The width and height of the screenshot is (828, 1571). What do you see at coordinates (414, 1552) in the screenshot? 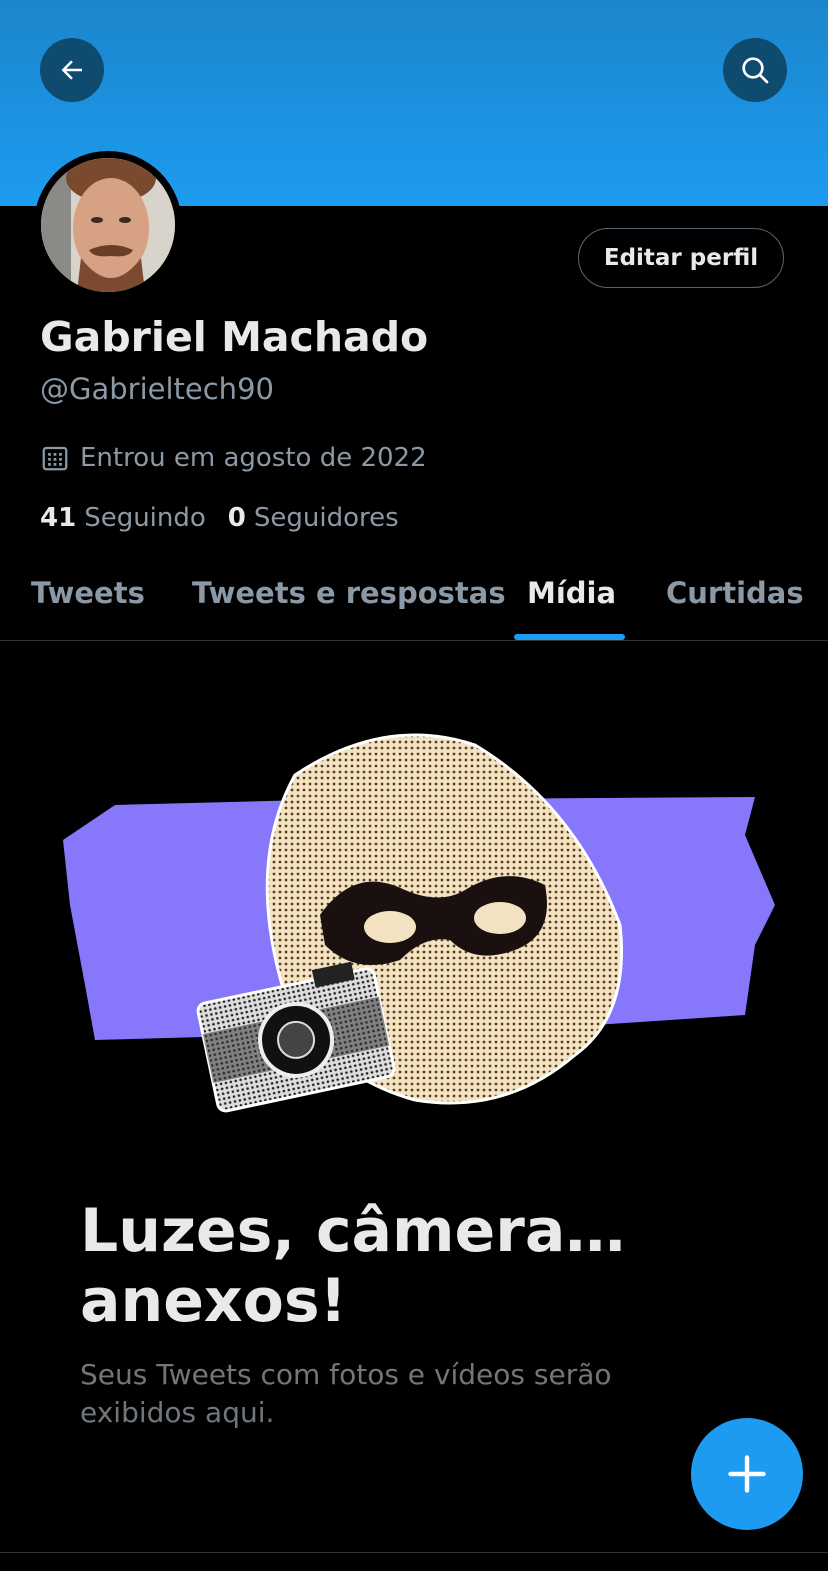
I see `divider` at bounding box center [414, 1552].